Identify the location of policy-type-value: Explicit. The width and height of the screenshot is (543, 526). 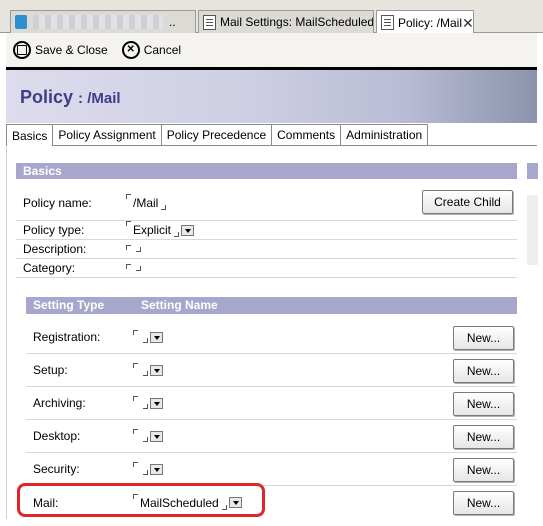
(152, 230).